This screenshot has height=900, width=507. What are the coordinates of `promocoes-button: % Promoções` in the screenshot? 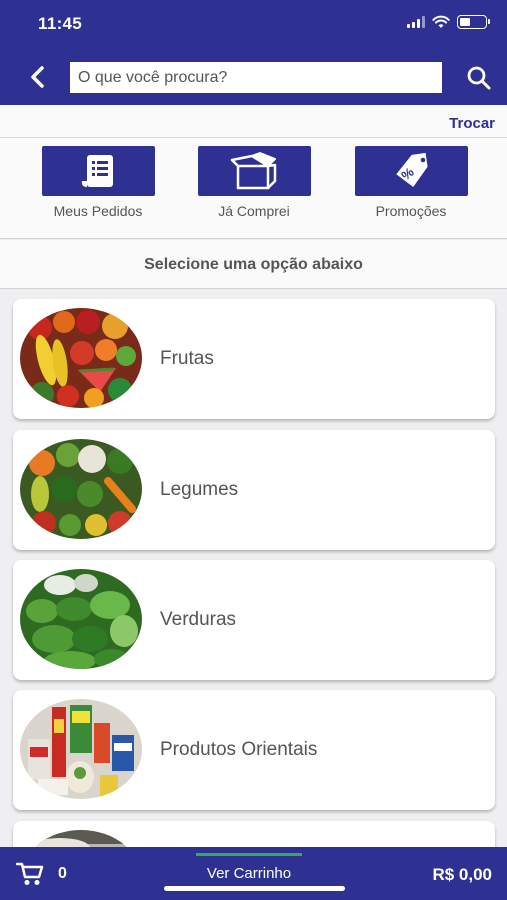 It's located at (411, 182).